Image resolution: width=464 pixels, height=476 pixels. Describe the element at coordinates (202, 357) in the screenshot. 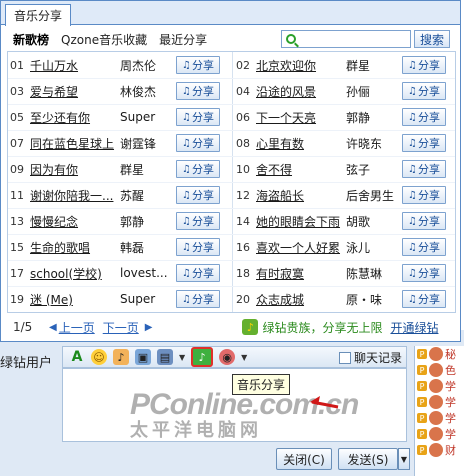

I see `music-share-icon: ♪` at that location.